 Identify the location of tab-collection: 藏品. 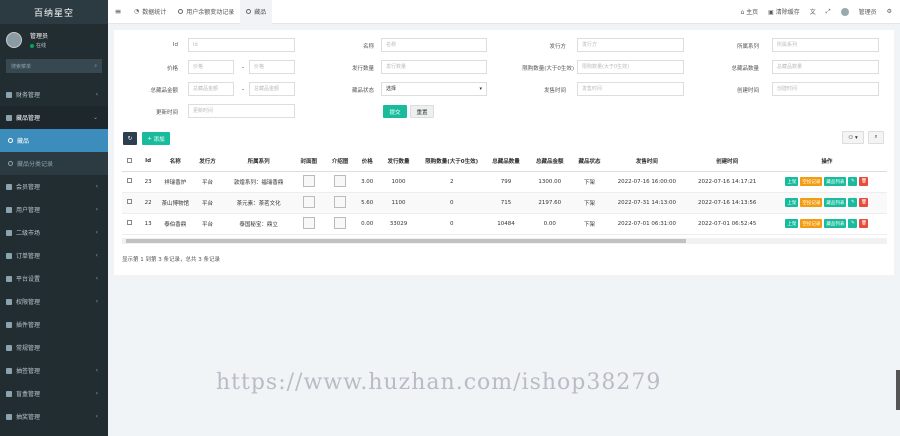
(256, 12).